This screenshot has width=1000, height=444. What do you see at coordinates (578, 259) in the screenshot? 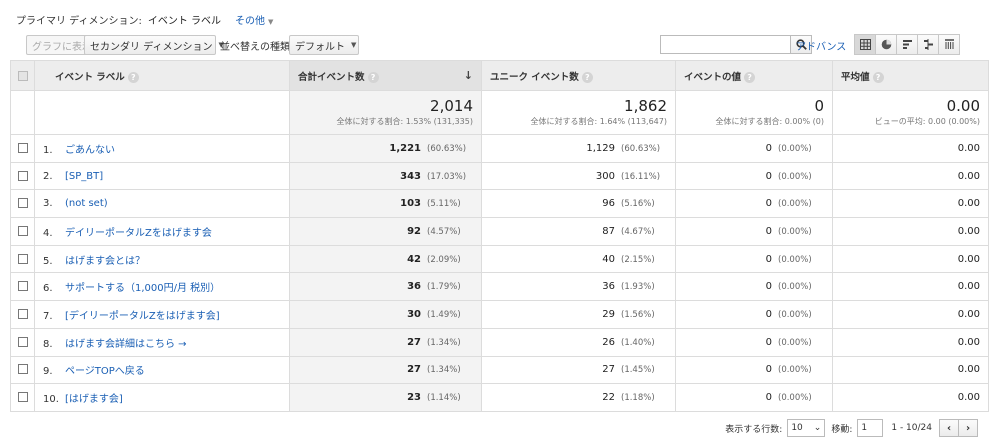
I see `row-unique-events: 40 (2.15%)` at bounding box center [578, 259].